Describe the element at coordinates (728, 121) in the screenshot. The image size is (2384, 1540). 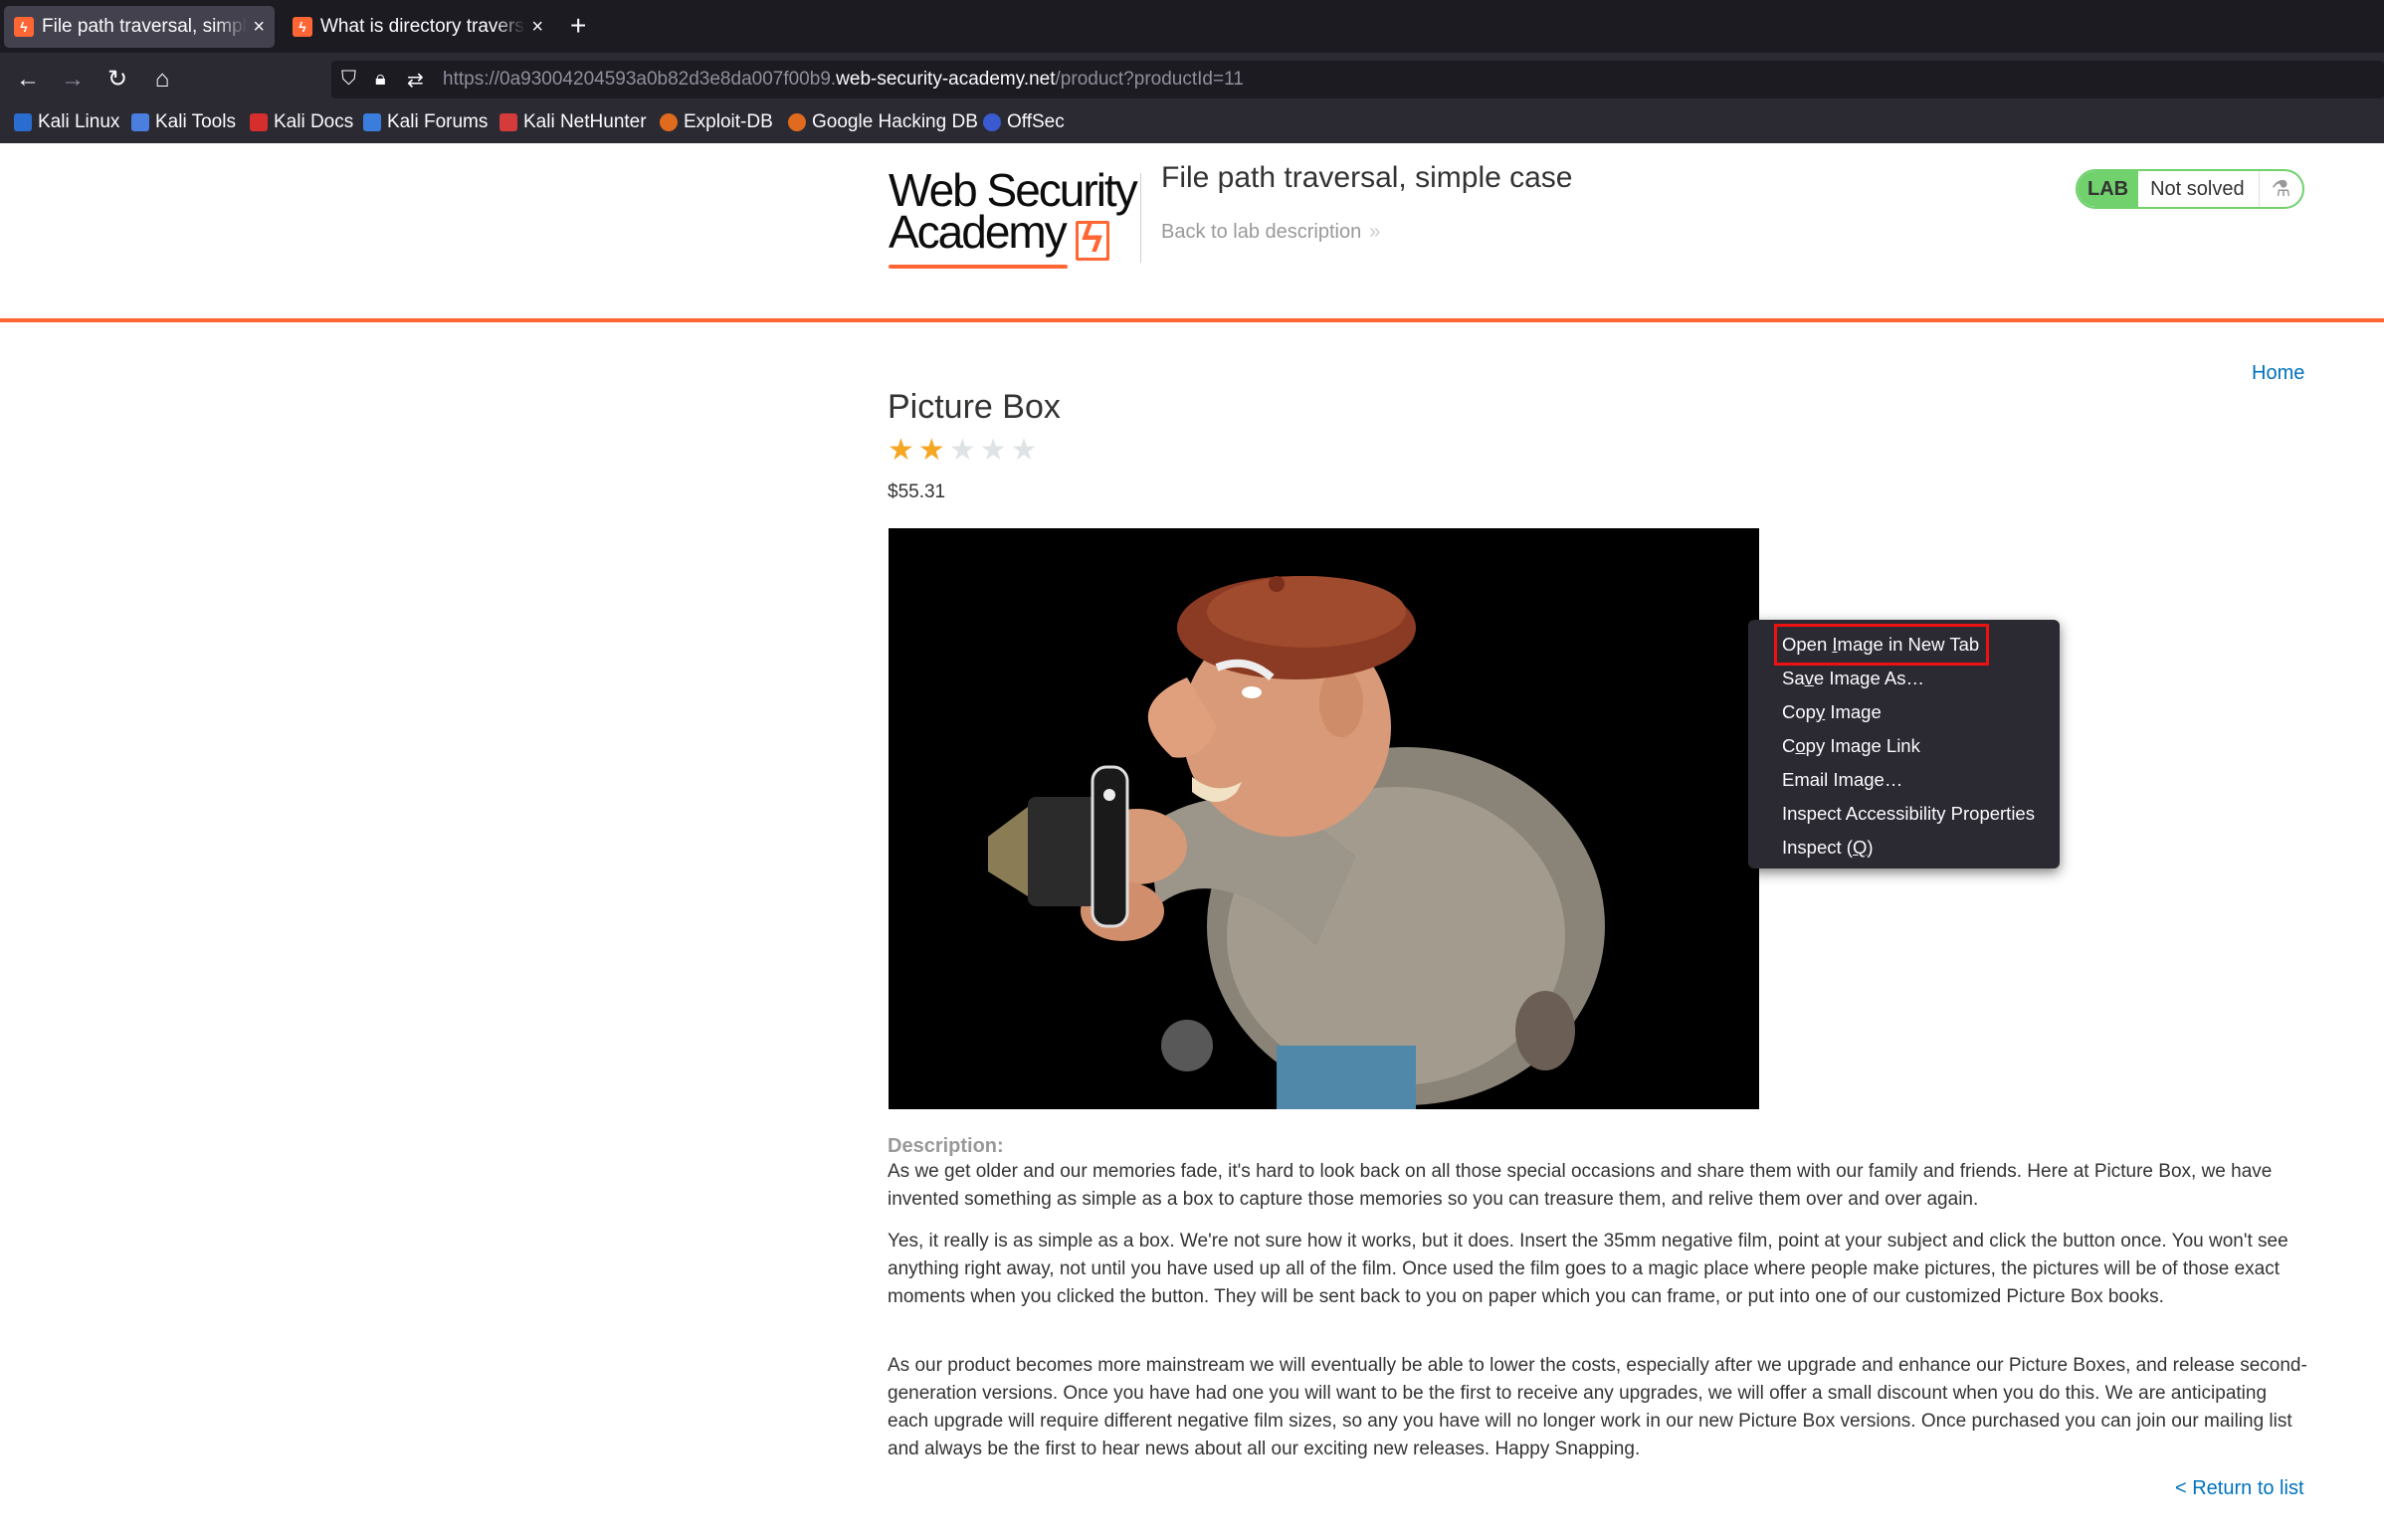
I see `bookmark-label: Exploit-DB` at that location.